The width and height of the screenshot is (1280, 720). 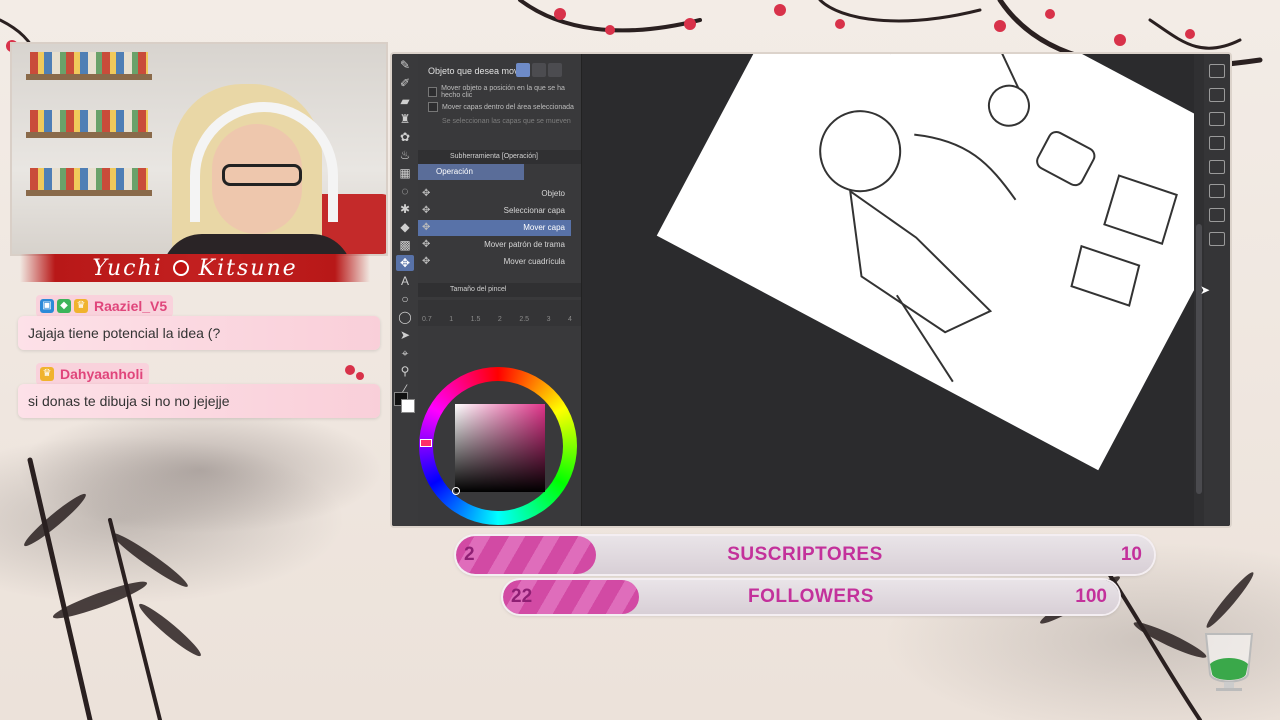 What do you see at coordinates (405, 245) in the screenshot?
I see `gradient-icon: ▩` at bounding box center [405, 245].